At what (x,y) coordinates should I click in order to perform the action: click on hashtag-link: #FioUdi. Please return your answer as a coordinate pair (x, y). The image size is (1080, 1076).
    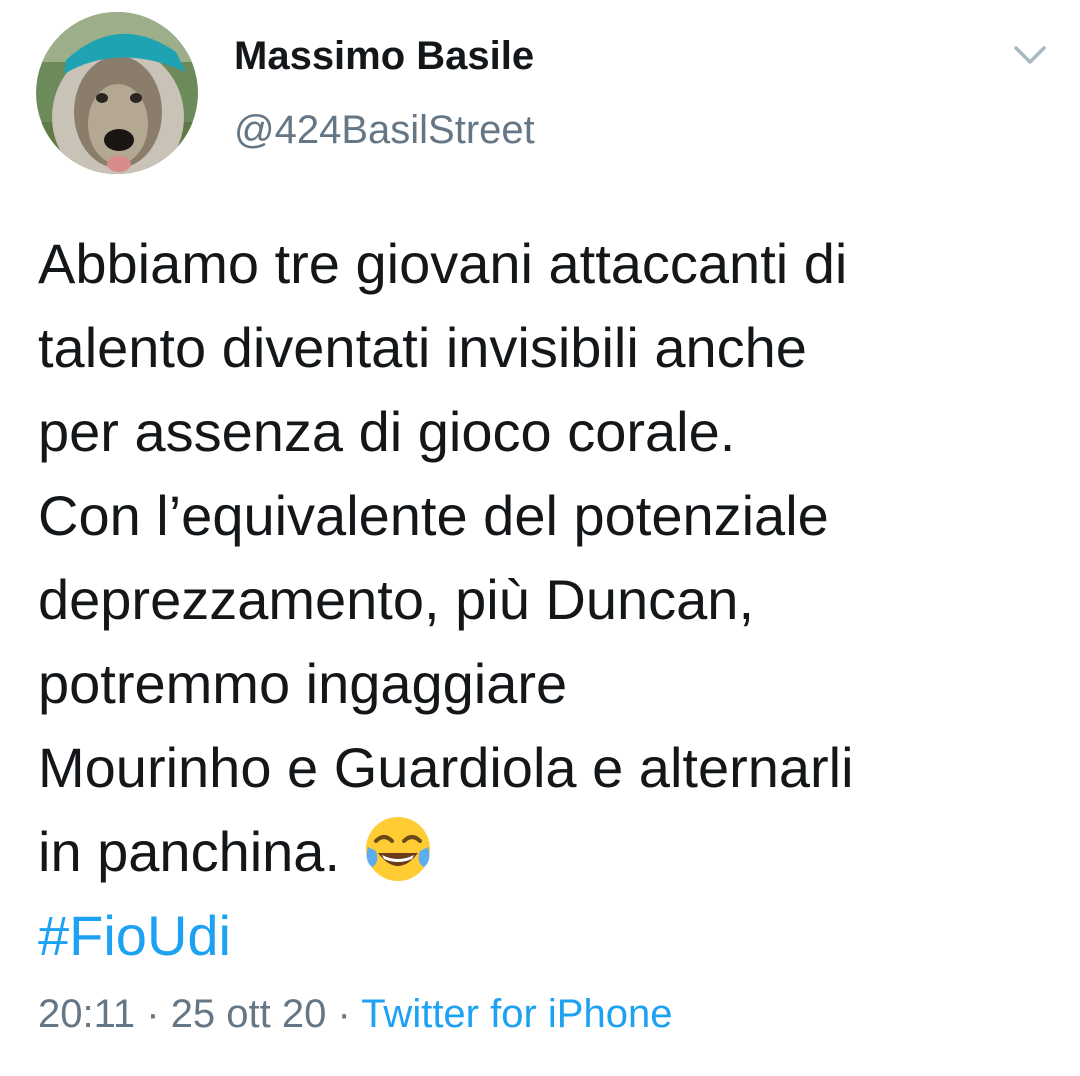
    Looking at the image, I should click on (543, 936).